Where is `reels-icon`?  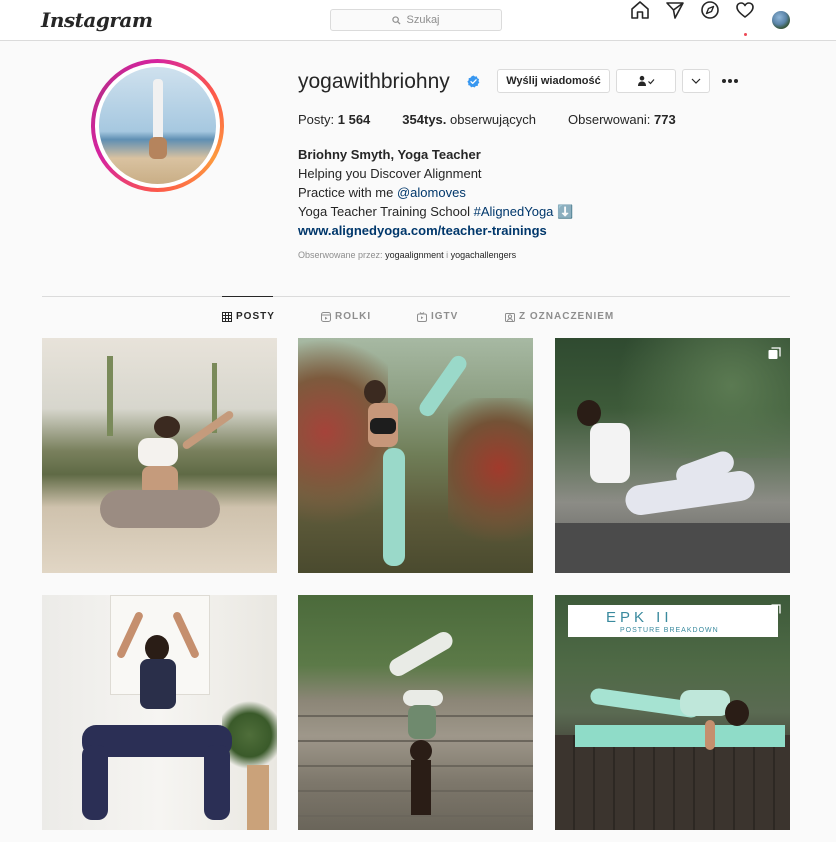
reels-icon is located at coordinates (326, 316).